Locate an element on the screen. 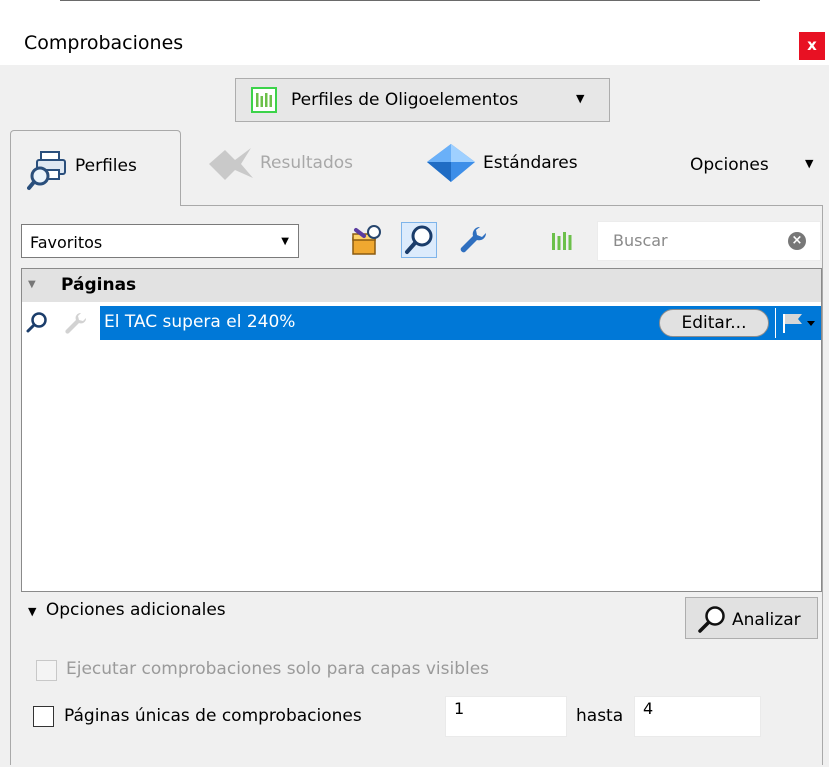  tab-resultados: Resultados is located at coordinates (295, 165).